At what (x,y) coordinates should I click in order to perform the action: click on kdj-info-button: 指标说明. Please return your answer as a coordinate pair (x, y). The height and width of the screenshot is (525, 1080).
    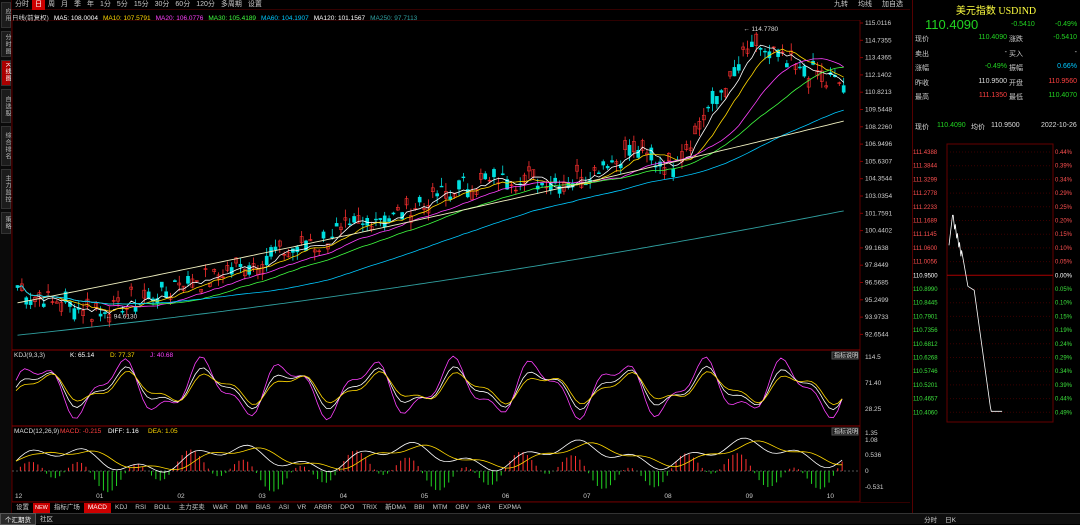
    Looking at the image, I should click on (845, 355).